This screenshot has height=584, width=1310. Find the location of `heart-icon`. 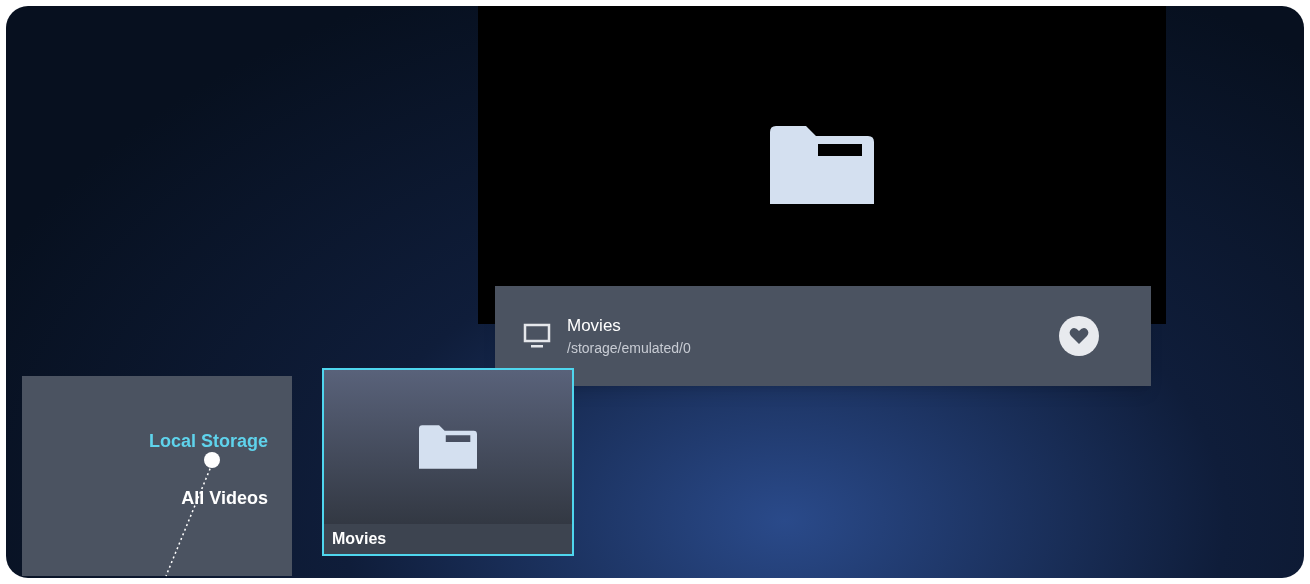

heart-icon is located at coordinates (1079, 336).